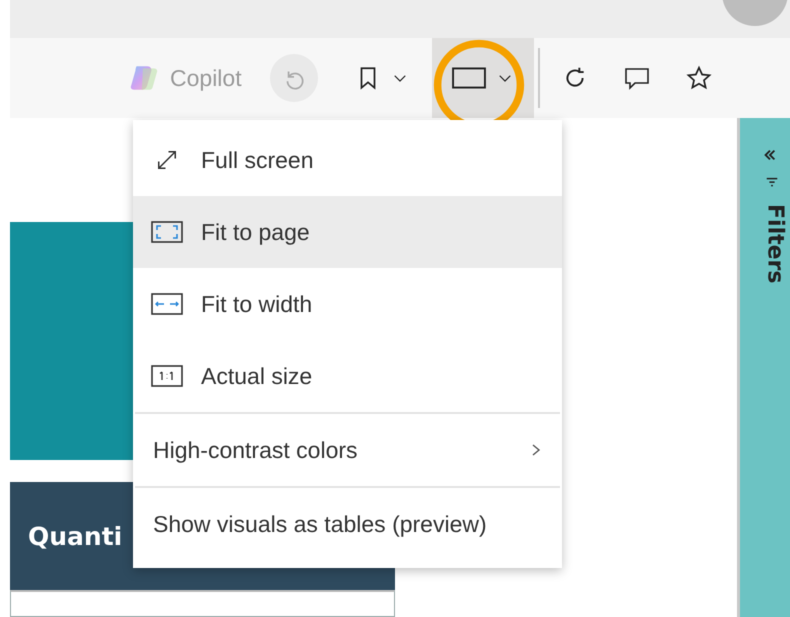 Image resolution: width=790 pixels, height=617 pixels. Describe the element at coordinates (347, 376) in the screenshot. I see `menu-item: Actual size` at that location.